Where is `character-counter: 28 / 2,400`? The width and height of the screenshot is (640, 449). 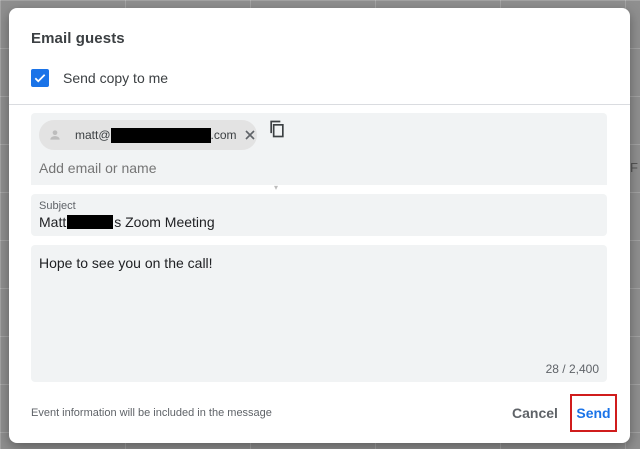
character-counter: 28 / 2,400 is located at coordinates (572, 369).